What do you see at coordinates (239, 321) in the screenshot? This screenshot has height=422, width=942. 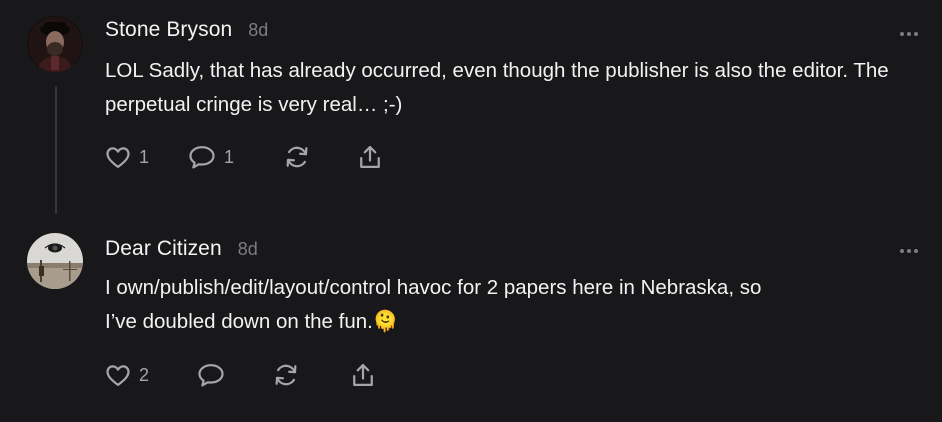 I see `comment-body-text: I’ve doubled down on the fun.` at bounding box center [239, 321].